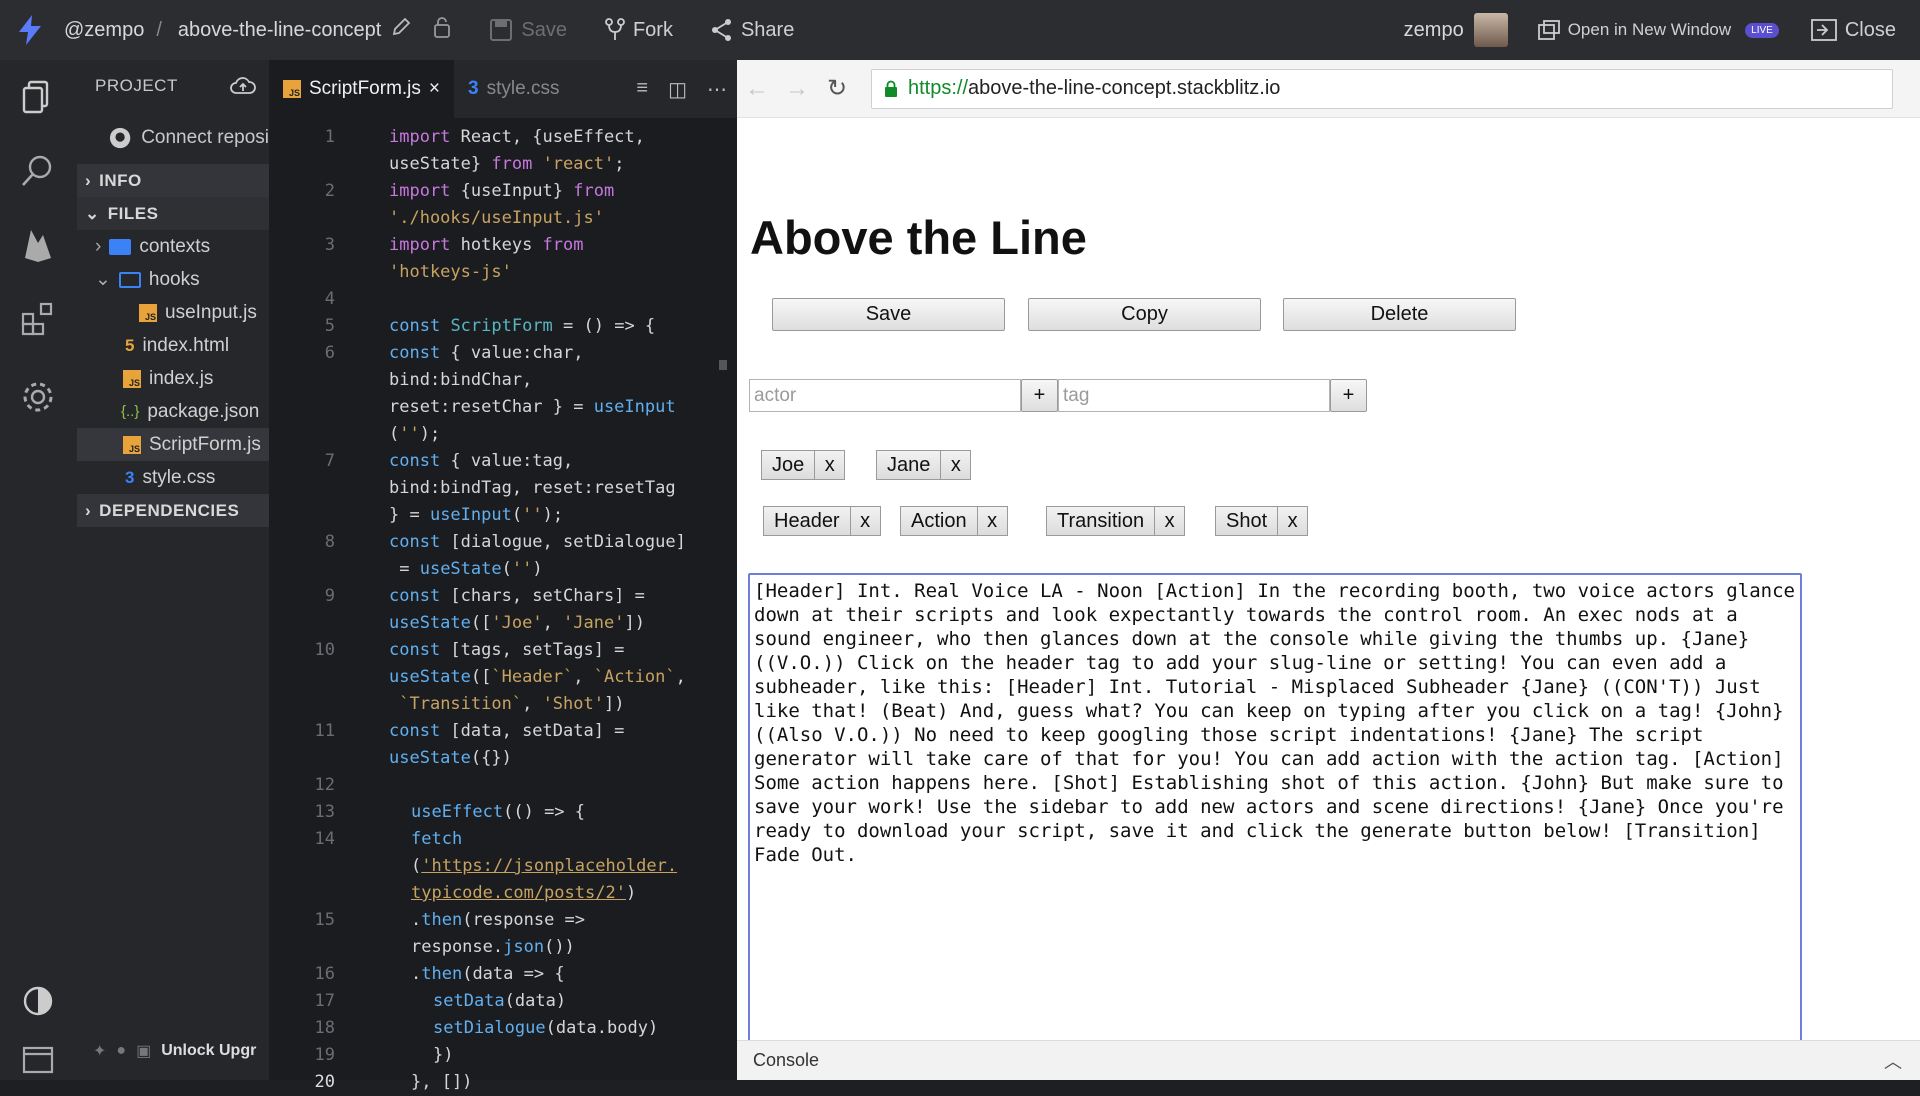 The width and height of the screenshot is (1920, 1096). Describe the element at coordinates (1399, 314) in the screenshot. I see `delete-script-button: Delete` at that location.